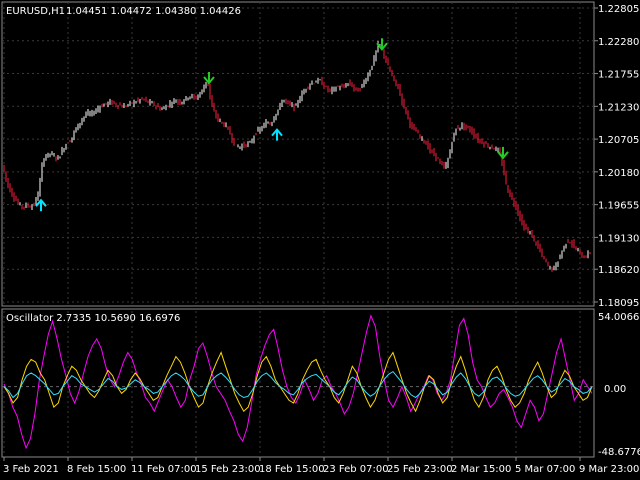 This screenshot has width=640, height=480. What do you see at coordinates (31, 469) in the screenshot?
I see `time-tick-label: 3 Feb 2021` at bounding box center [31, 469].